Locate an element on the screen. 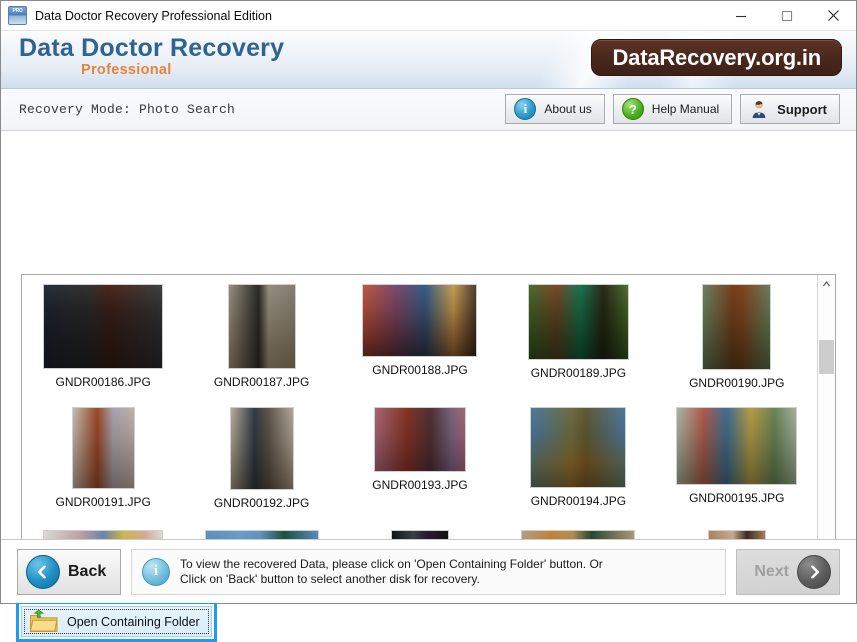 The height and width of the screenshot is (642, 857). thumbnail-filename: GNDR00191.JPG is located at coordinates (103, 502).